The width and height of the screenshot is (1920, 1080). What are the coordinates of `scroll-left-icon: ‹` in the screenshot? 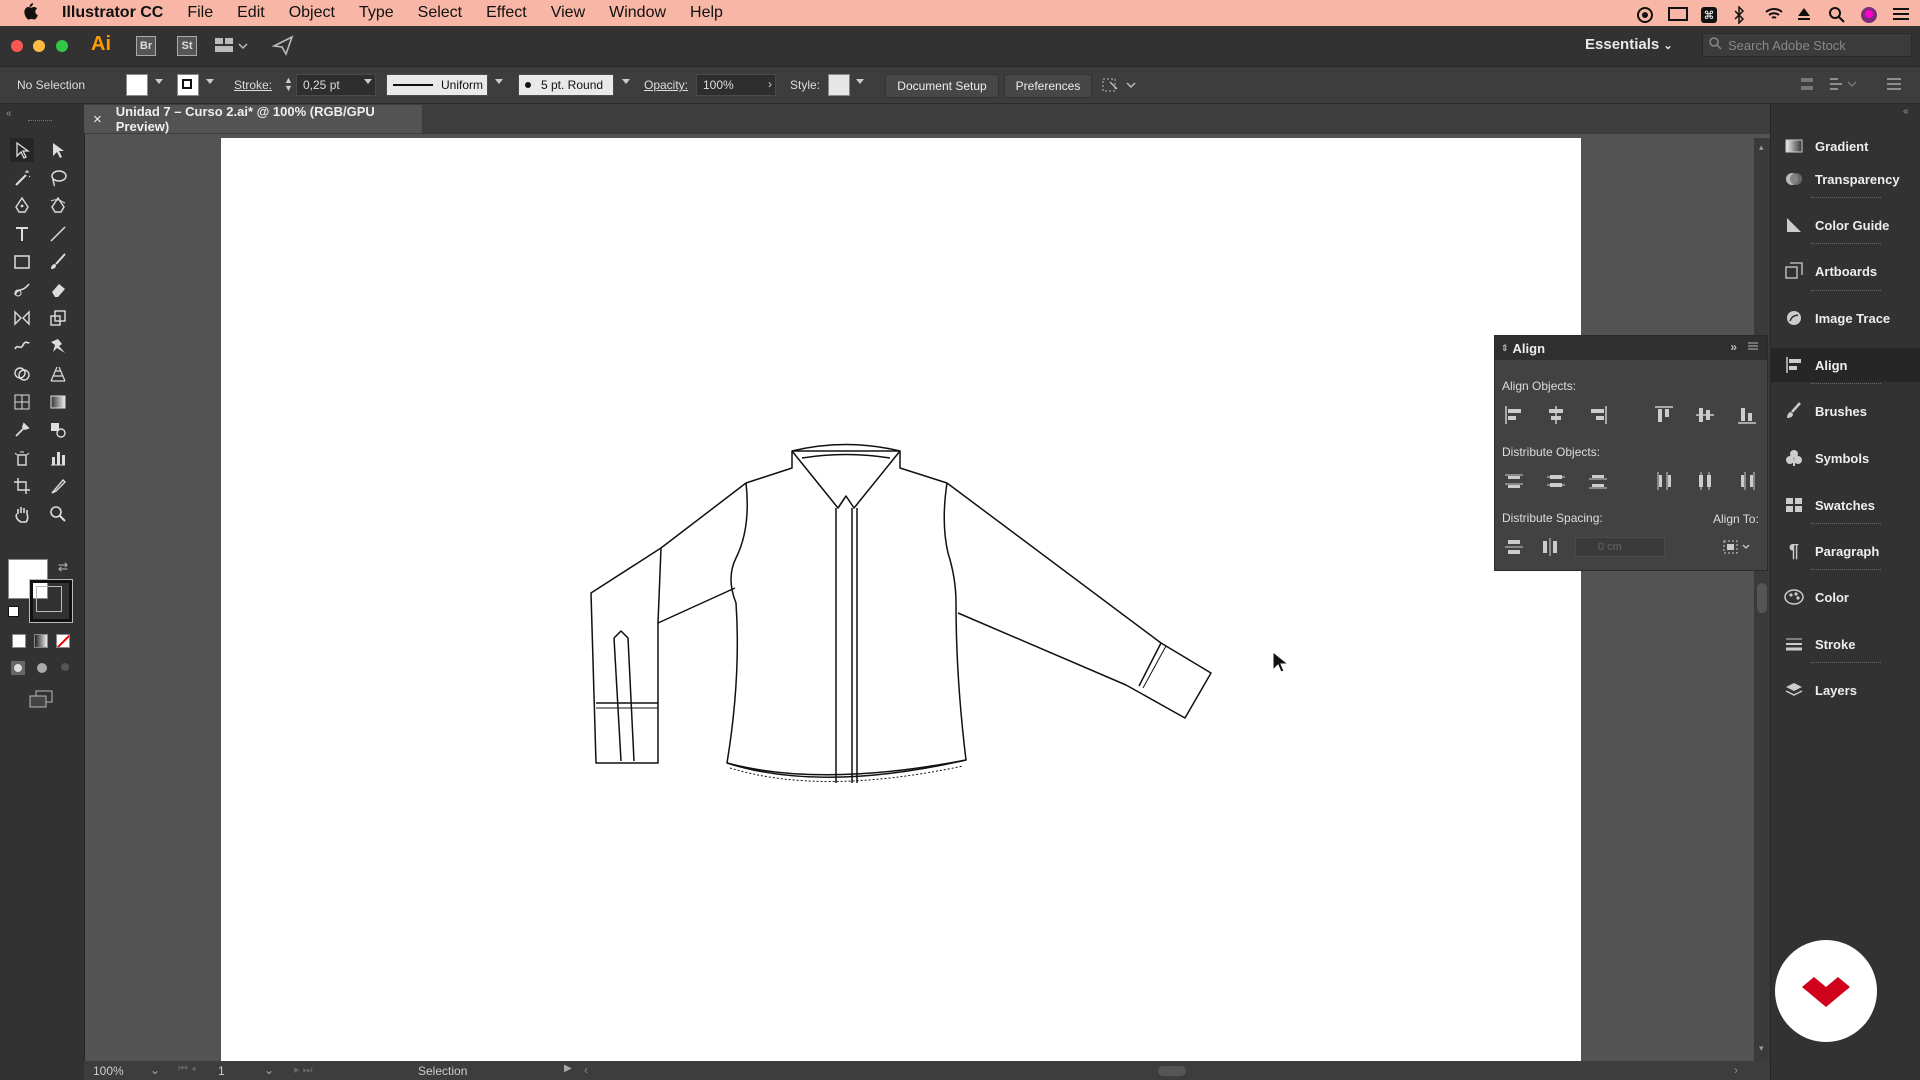 It's located at (586, 1070).